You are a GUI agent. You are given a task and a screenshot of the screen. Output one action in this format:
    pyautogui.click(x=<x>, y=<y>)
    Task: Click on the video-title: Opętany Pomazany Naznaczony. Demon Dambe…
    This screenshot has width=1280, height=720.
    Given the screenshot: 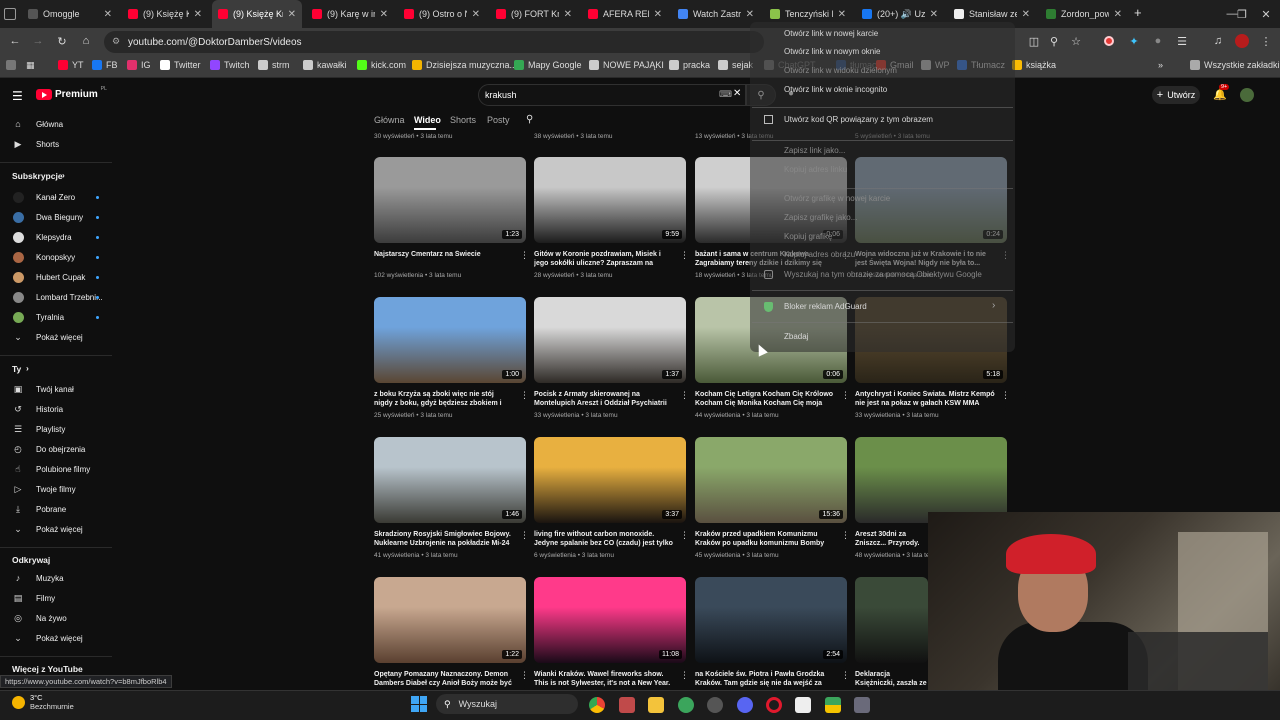 What is the action you would take?
    pyautogui.click(x=444, y=679)
    